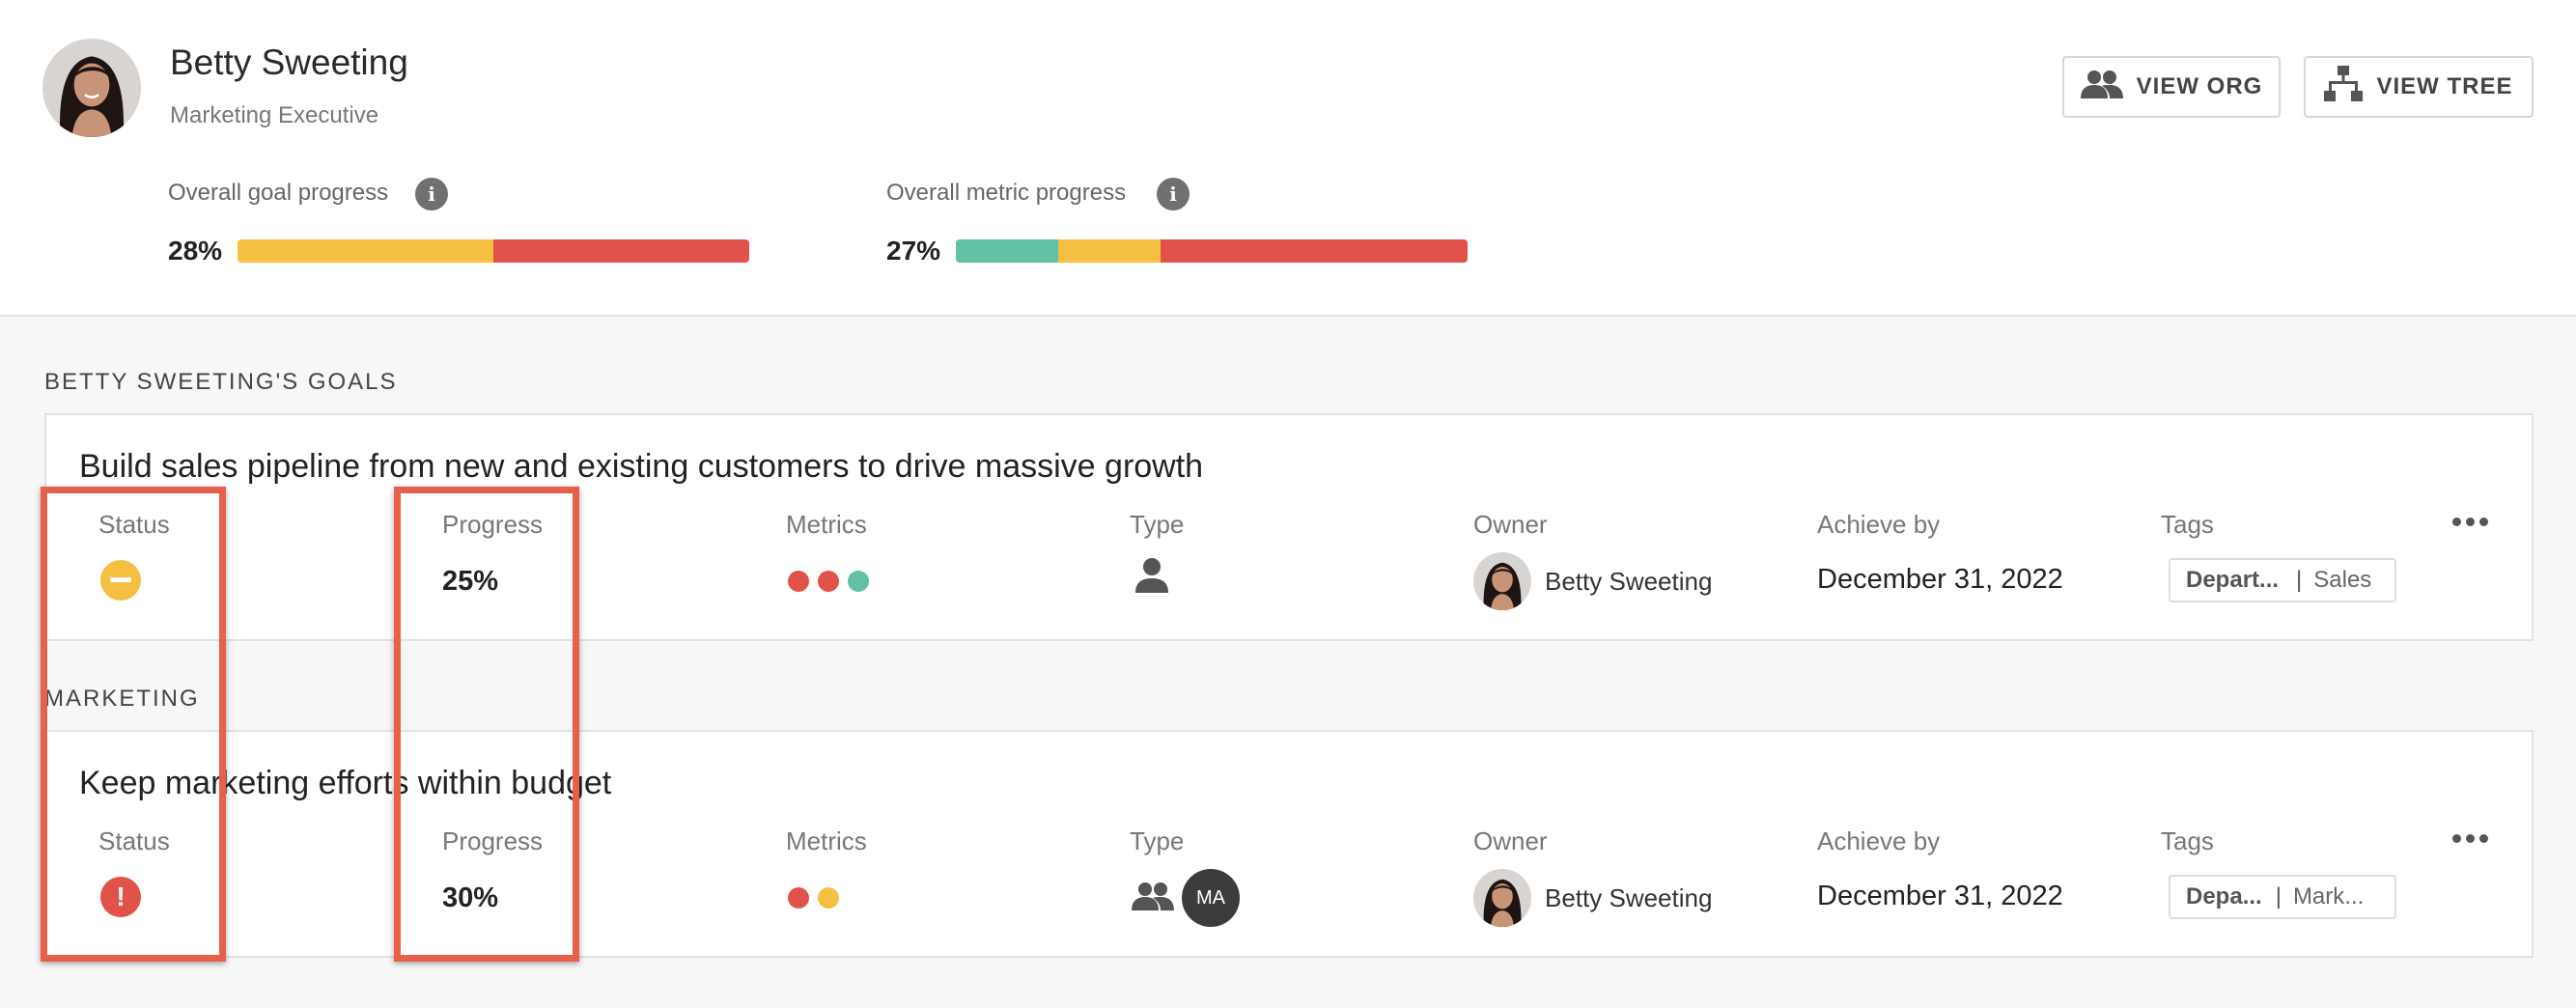 This screenshot has width=2576, height=1008. I want to click on section-title: BETTY SWEETING'S GOALS, so click(221, 382).